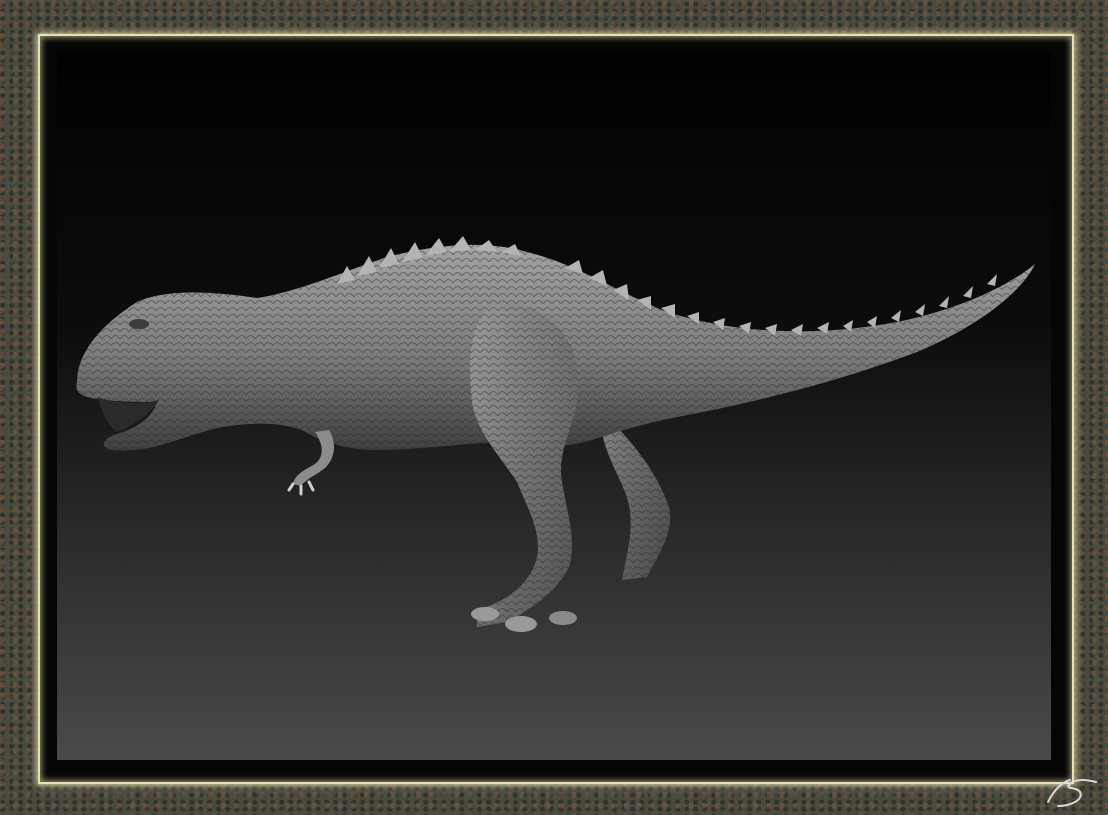 Image resolution: width=1108 pixels, height=815 pixels. I want to click on front-leg, so click(524, 467).